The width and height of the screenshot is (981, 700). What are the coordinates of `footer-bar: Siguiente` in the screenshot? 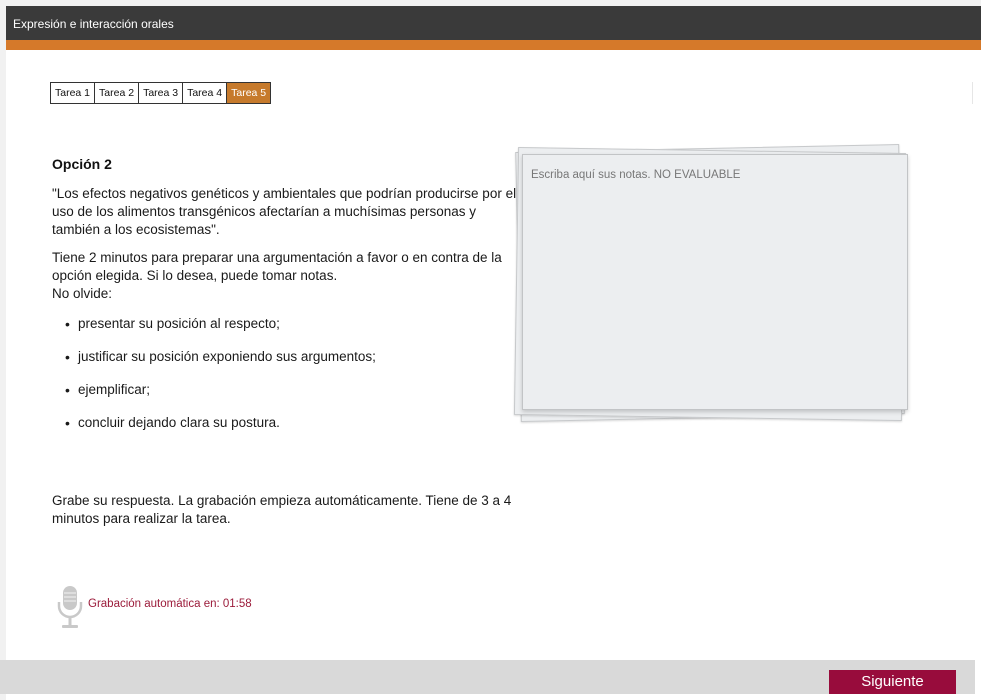 It's located at (487, 677).